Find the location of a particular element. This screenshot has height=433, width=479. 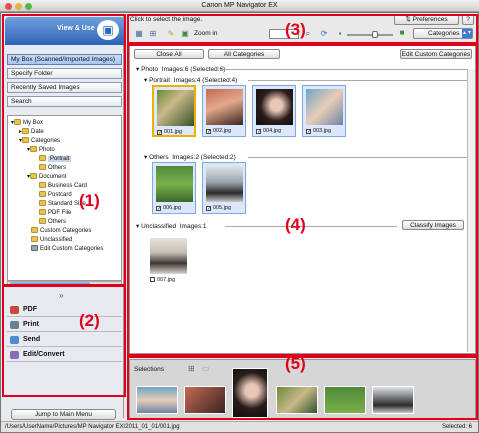

wand-icon: ✎ is located at coordinates (171, 34).